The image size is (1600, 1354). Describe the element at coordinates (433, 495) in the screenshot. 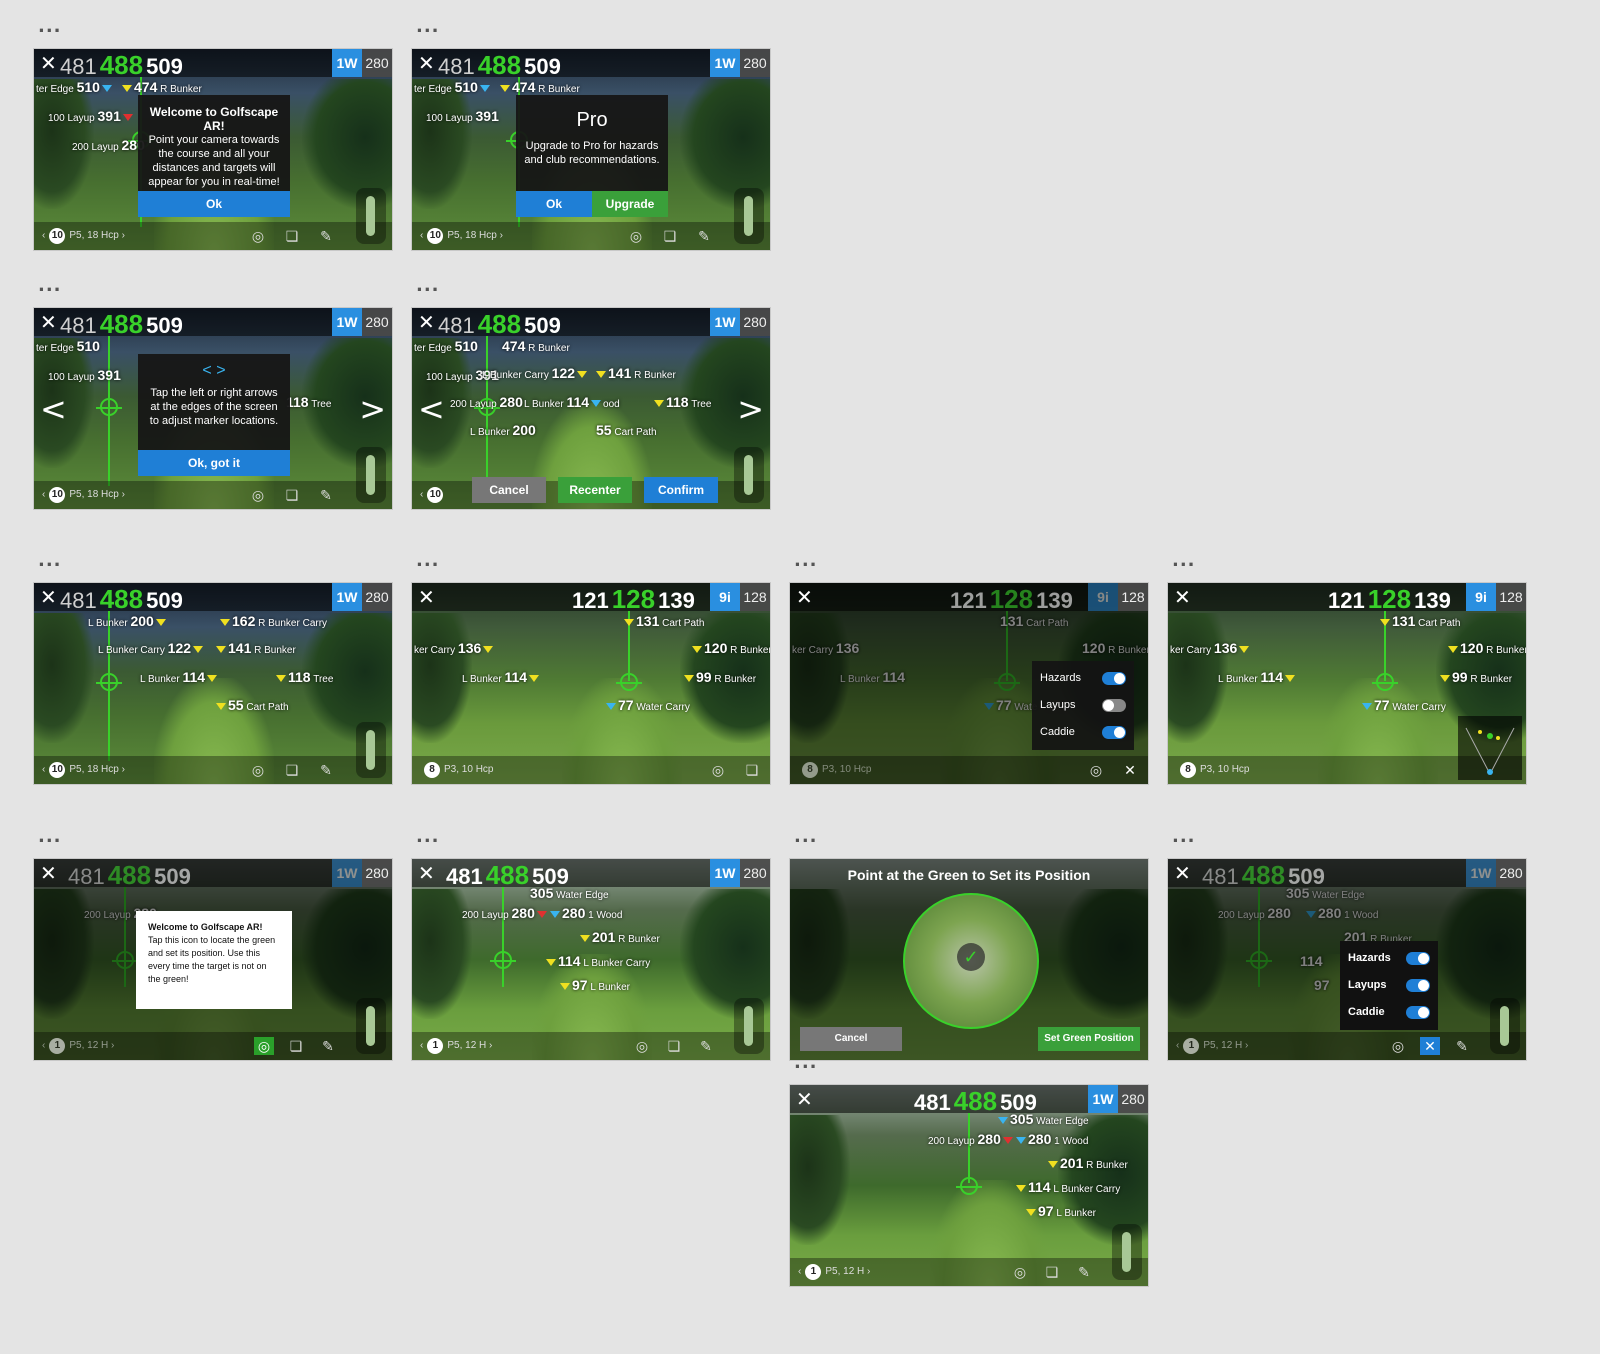

I see `hole-selector: ‹ 10` at that location.